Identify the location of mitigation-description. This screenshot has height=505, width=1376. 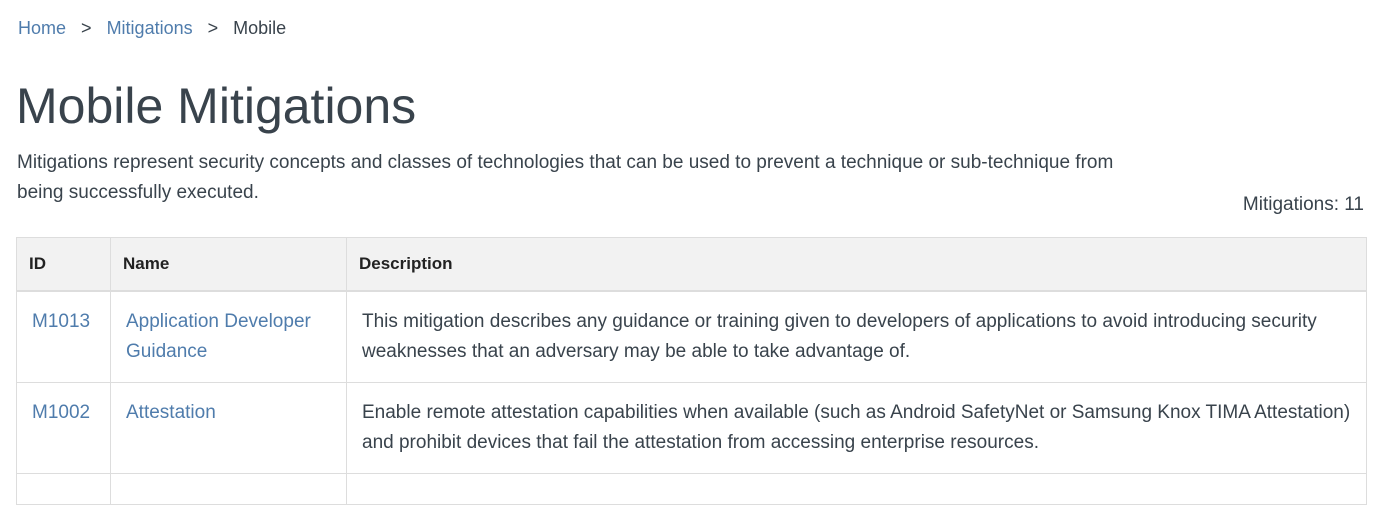
(856, 489).